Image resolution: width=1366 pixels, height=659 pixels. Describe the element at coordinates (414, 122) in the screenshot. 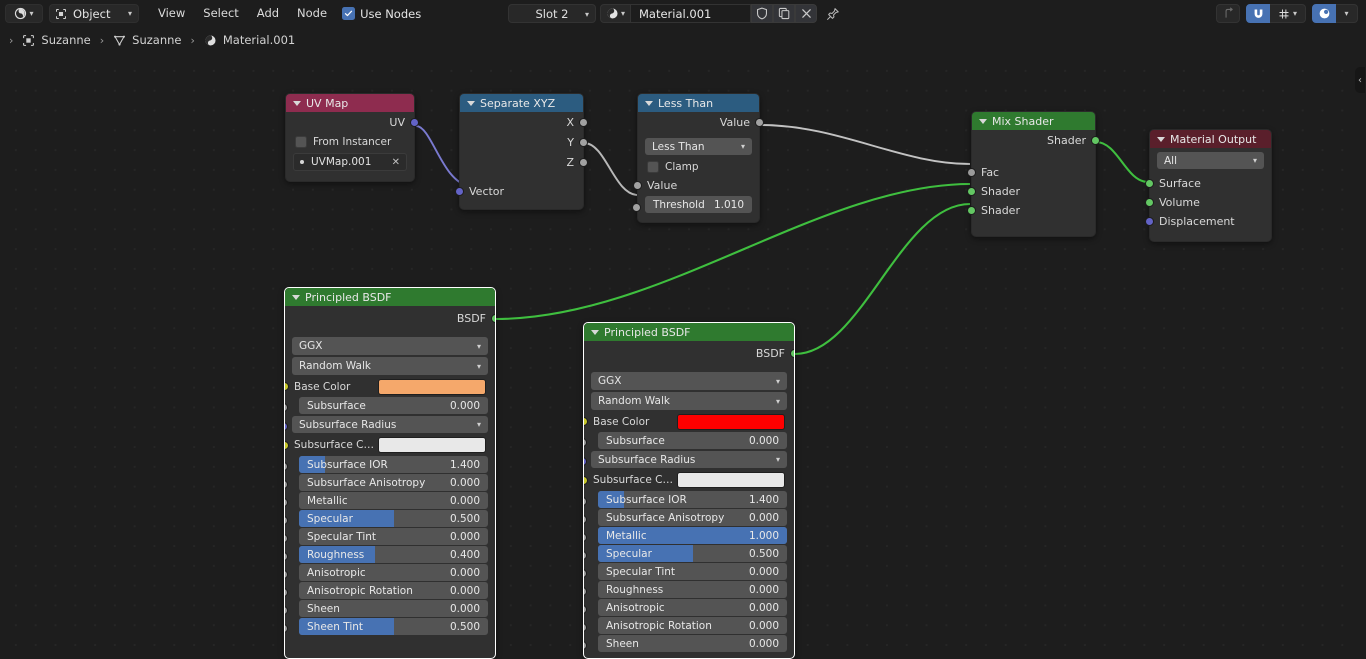

I see `socket-uv-out` at that location.